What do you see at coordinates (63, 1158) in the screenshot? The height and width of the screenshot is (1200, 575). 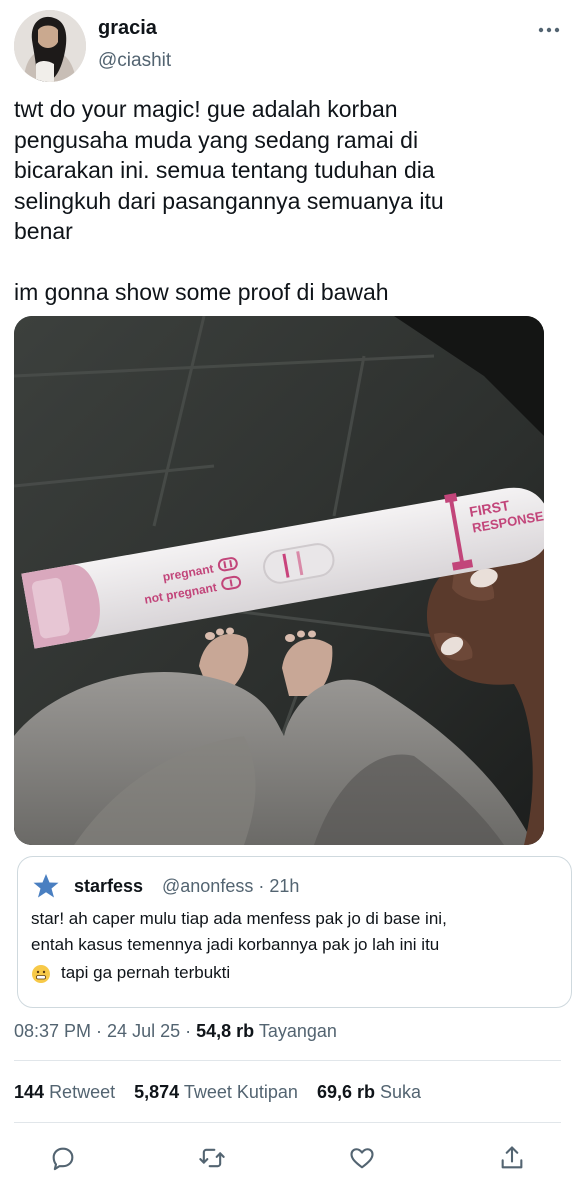 I see `reply-icon` at bounding box center [63, 1158].